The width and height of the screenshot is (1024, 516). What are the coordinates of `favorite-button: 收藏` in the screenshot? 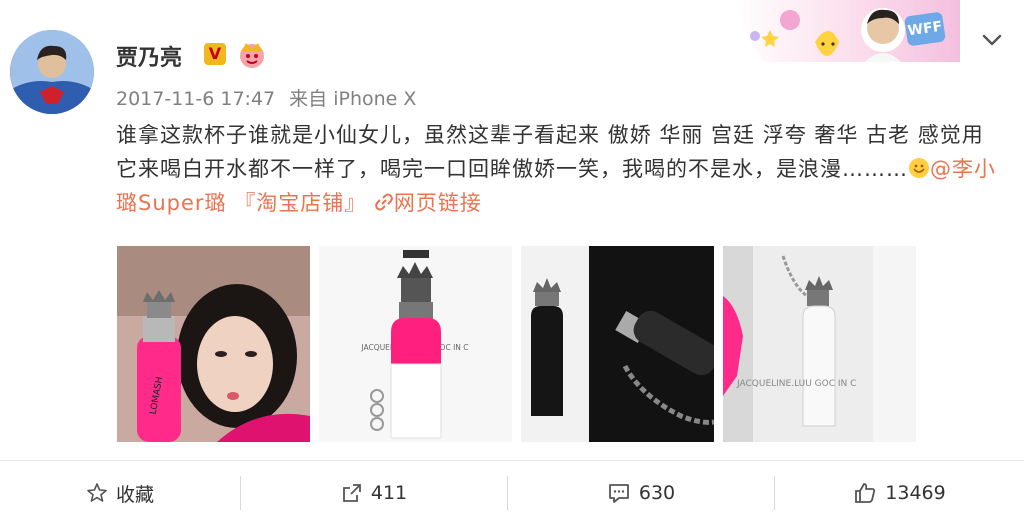 It's located at (120, 493).